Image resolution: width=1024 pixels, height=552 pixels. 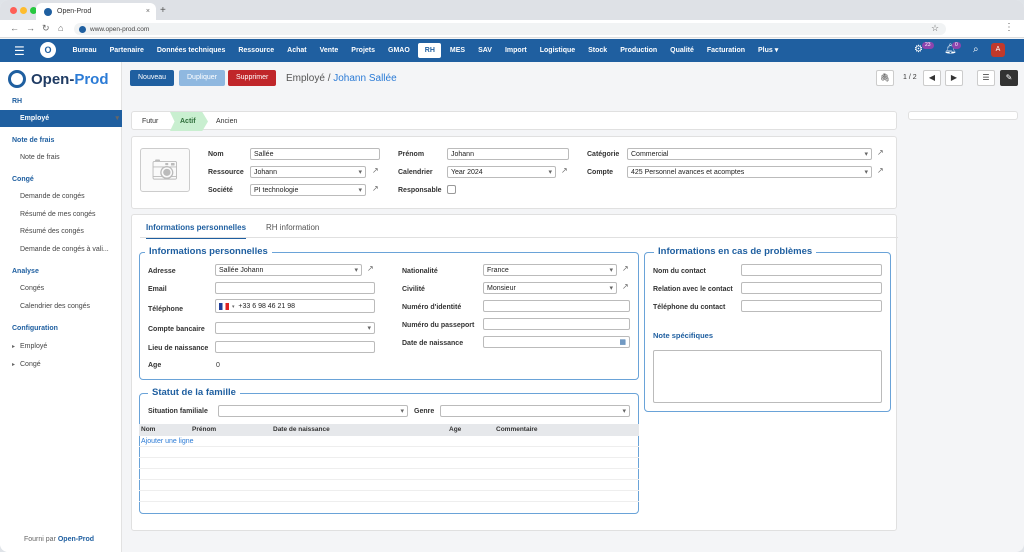 What do you see at coordinates (33, 346) in the screenshot?
I see `sidebar-item-config-employe: Employé` at bounding box center [33, 346].